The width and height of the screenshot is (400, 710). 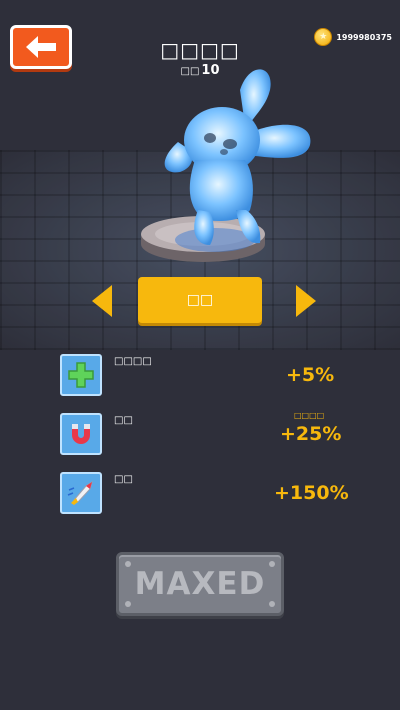 I want to click on stat-value: +150%, so click(x=311, y=493).